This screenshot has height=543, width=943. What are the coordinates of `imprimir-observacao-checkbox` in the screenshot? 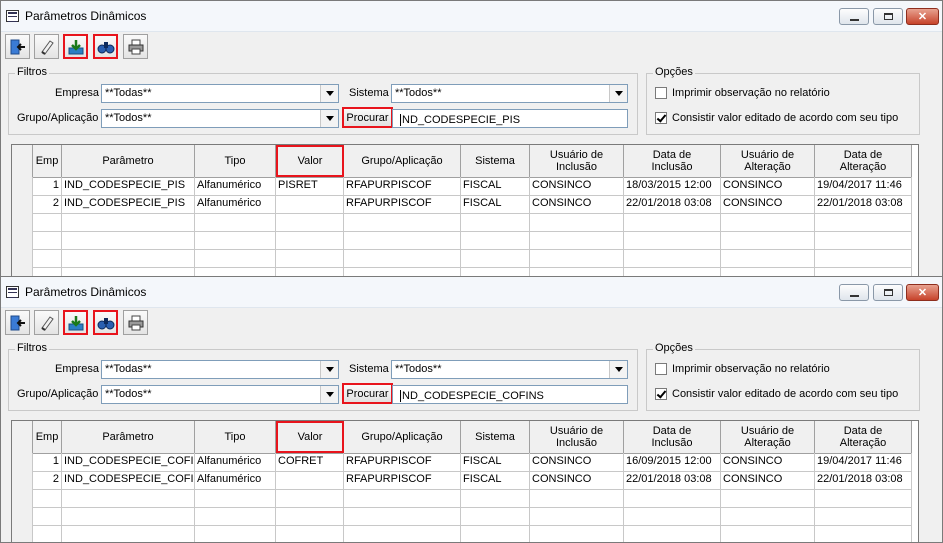 It's located at (661, 369).